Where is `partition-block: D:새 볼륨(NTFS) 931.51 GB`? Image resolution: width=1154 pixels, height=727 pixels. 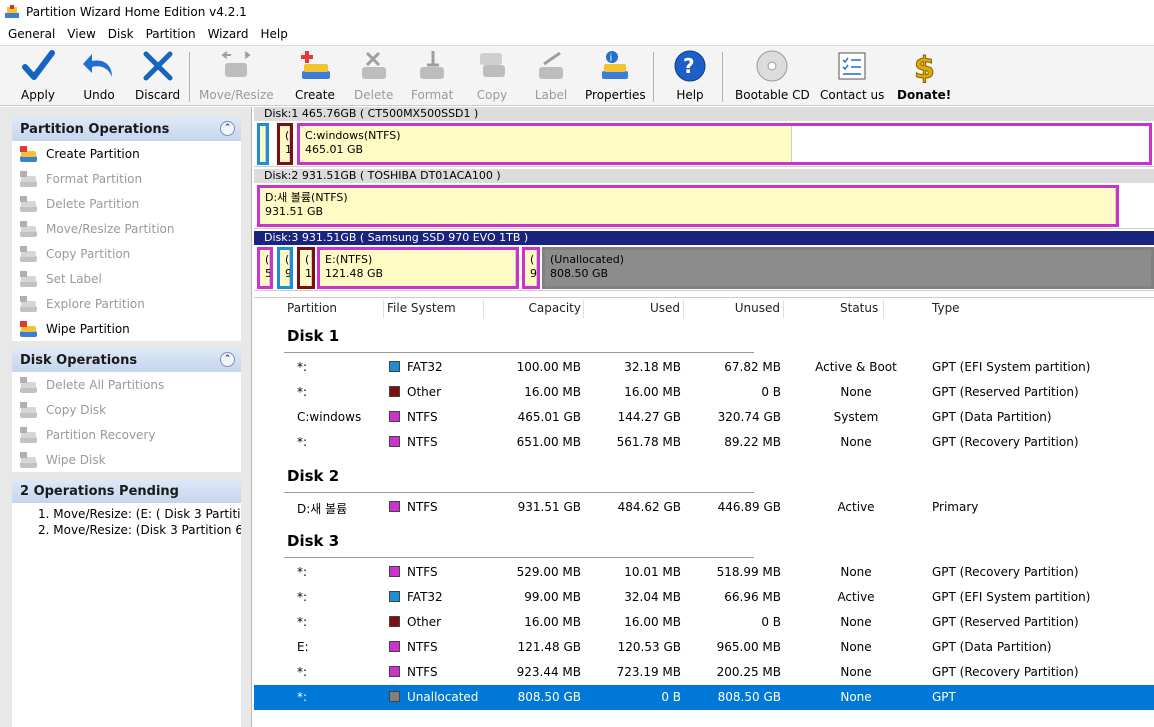
partition-block: D:새 볼륨(NTFS) 931.51 GB is located at coordinates (688, 206).